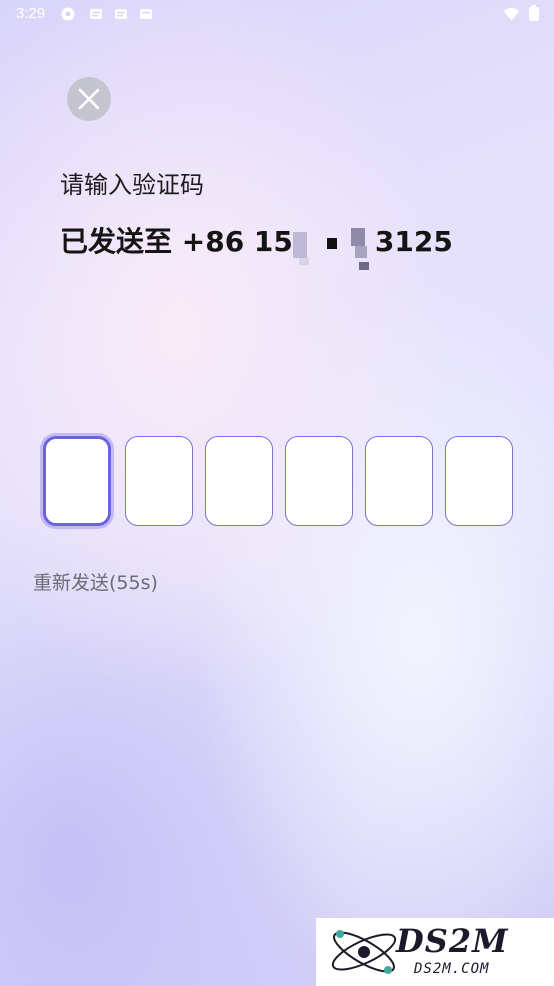 This screenshot has width=554, height=986. I want to click on verification-code-input, so click(280, 483).